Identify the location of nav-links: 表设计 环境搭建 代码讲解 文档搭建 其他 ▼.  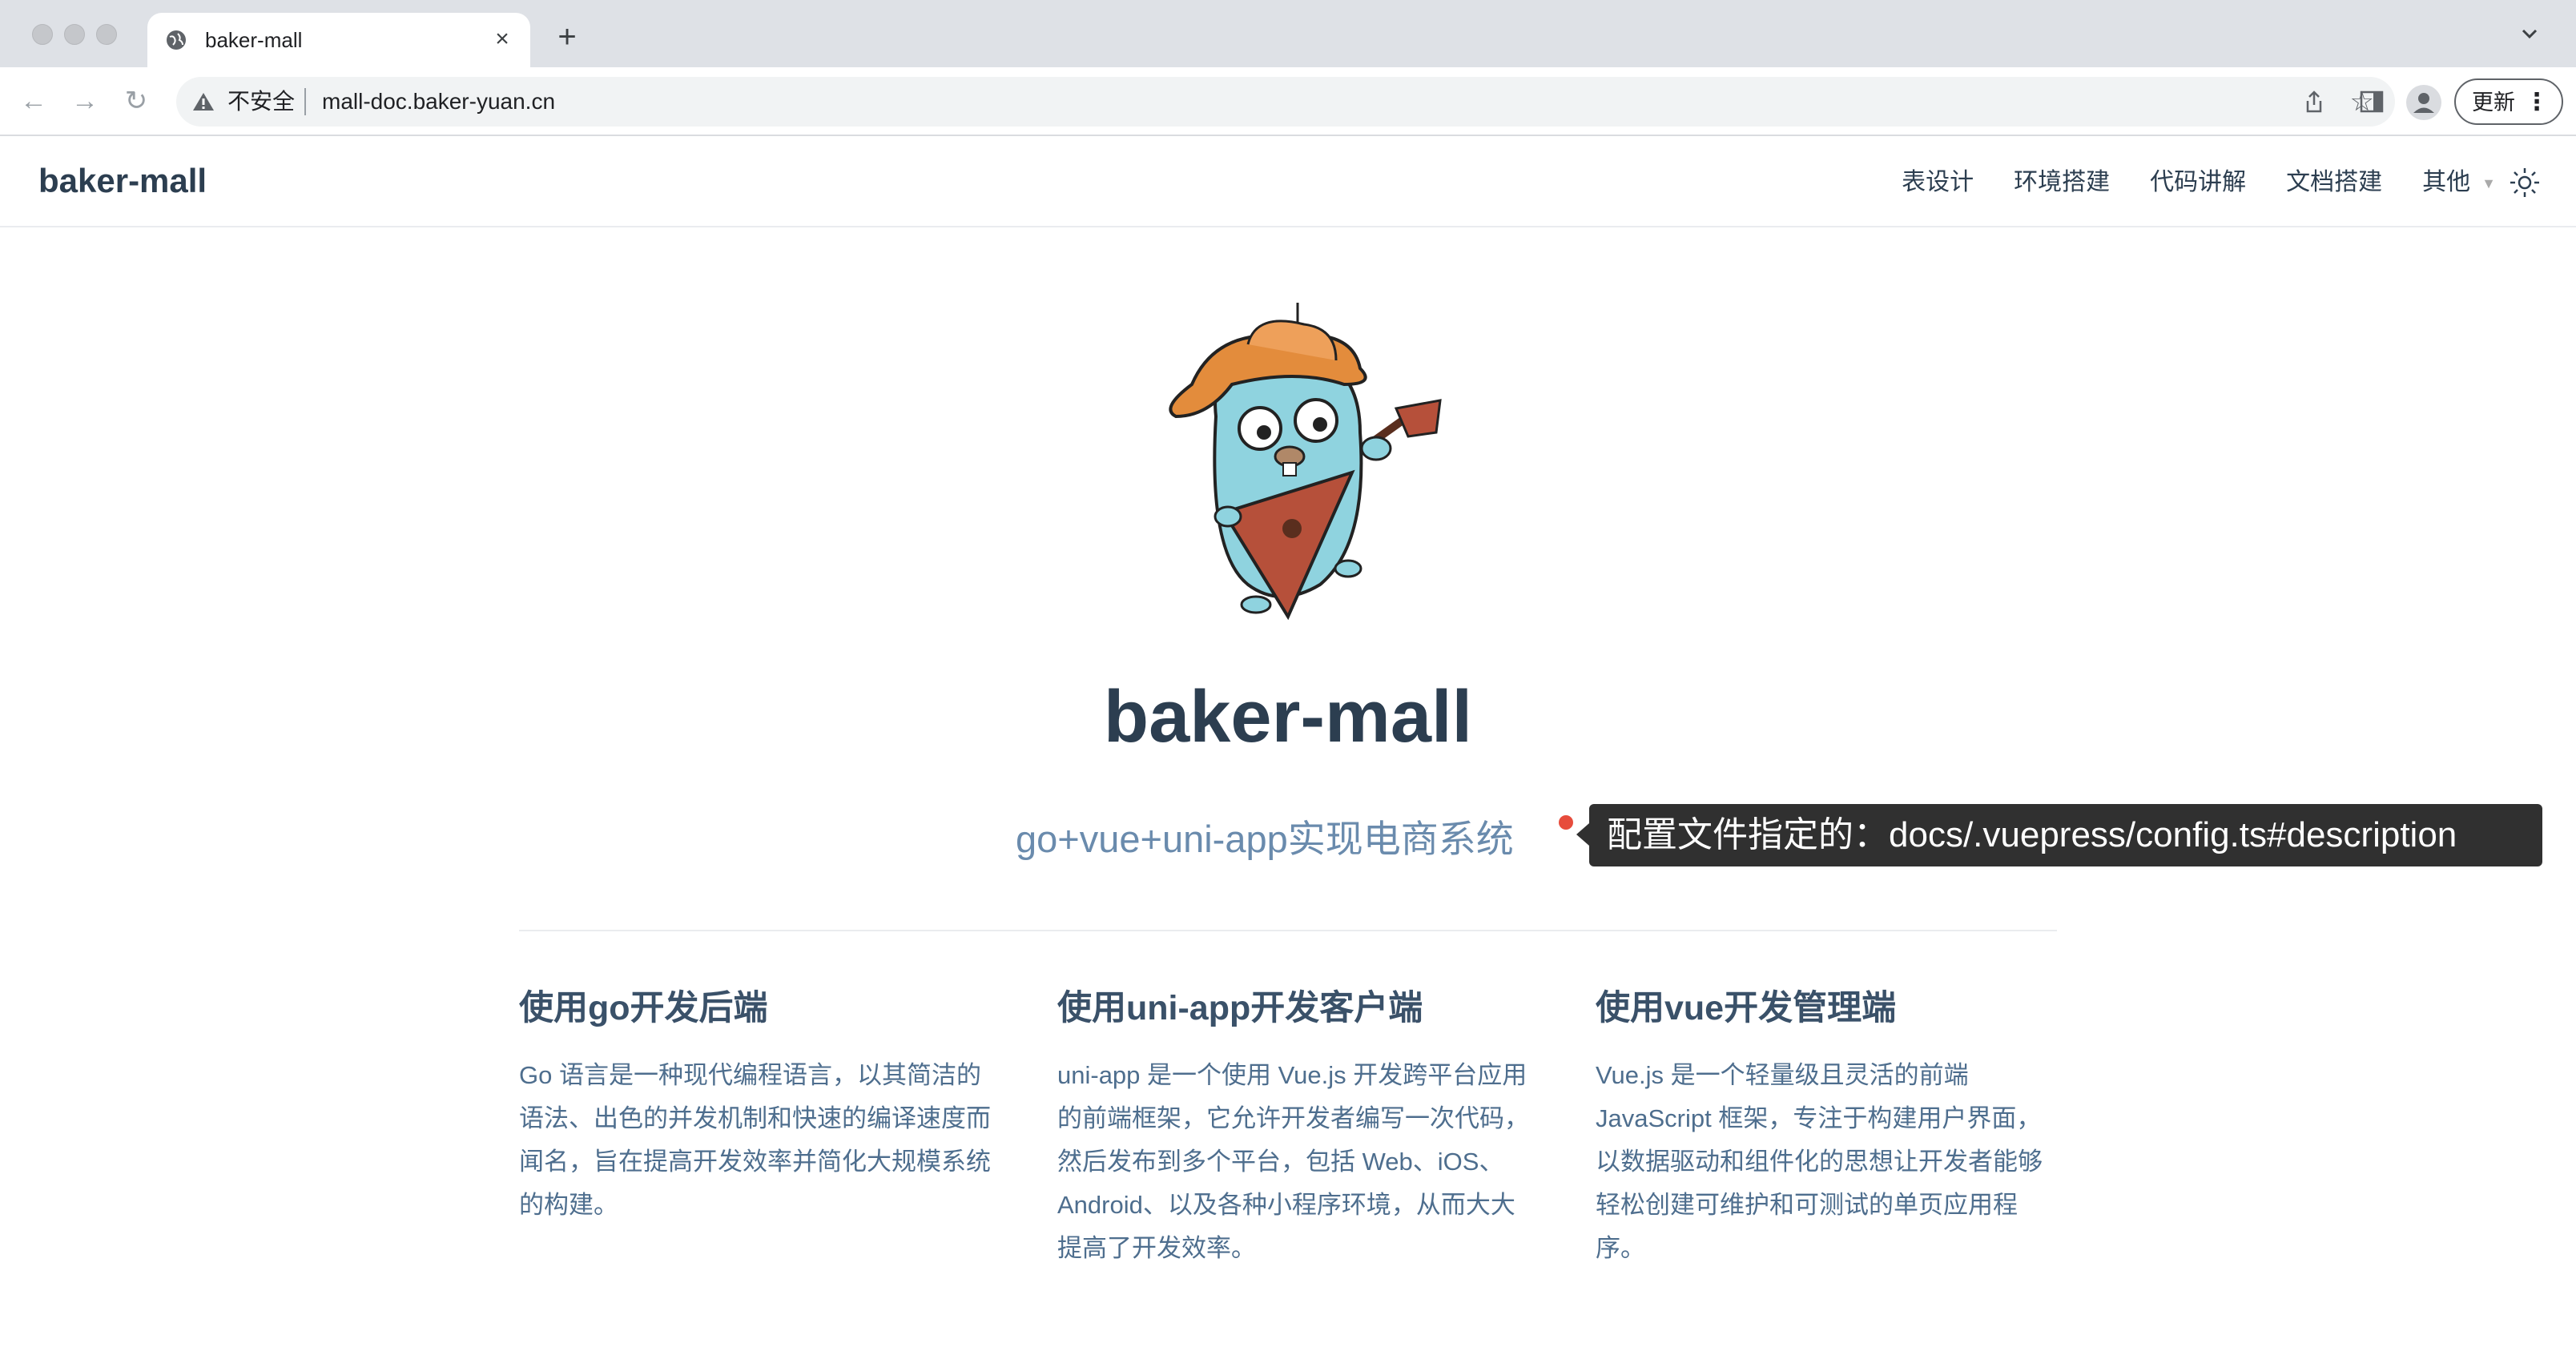
(2199, 182).